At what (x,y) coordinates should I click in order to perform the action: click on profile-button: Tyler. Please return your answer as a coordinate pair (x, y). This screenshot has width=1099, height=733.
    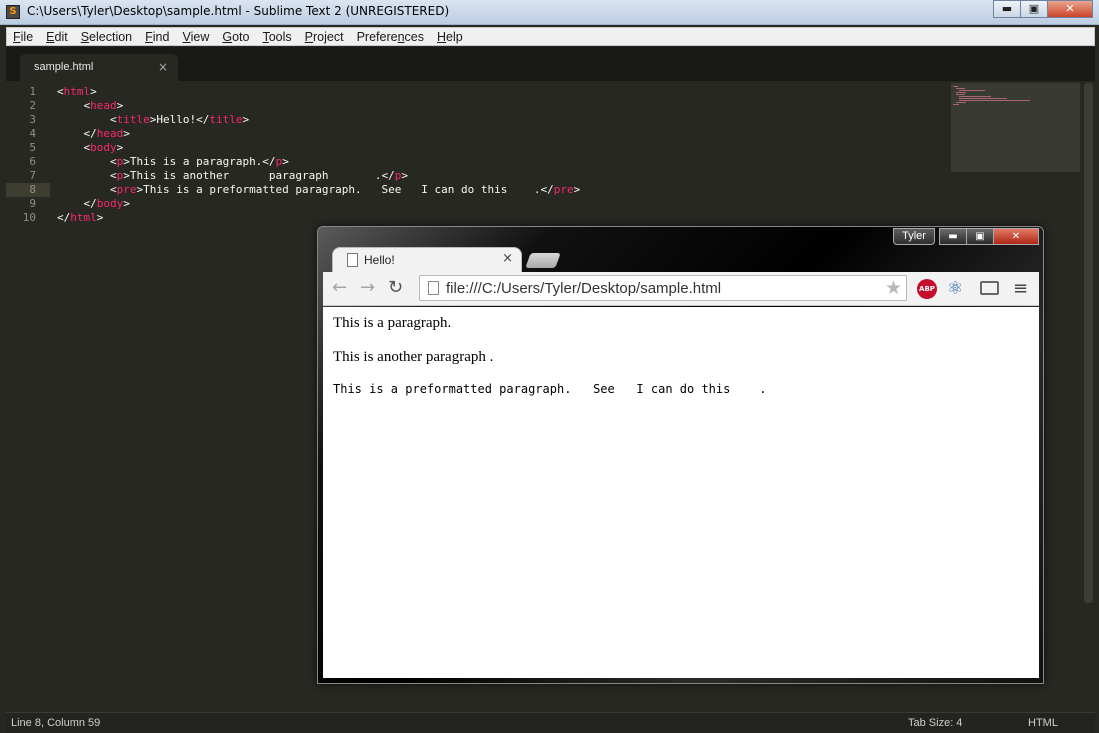
    Looking at the image, I should click on (914, 236).